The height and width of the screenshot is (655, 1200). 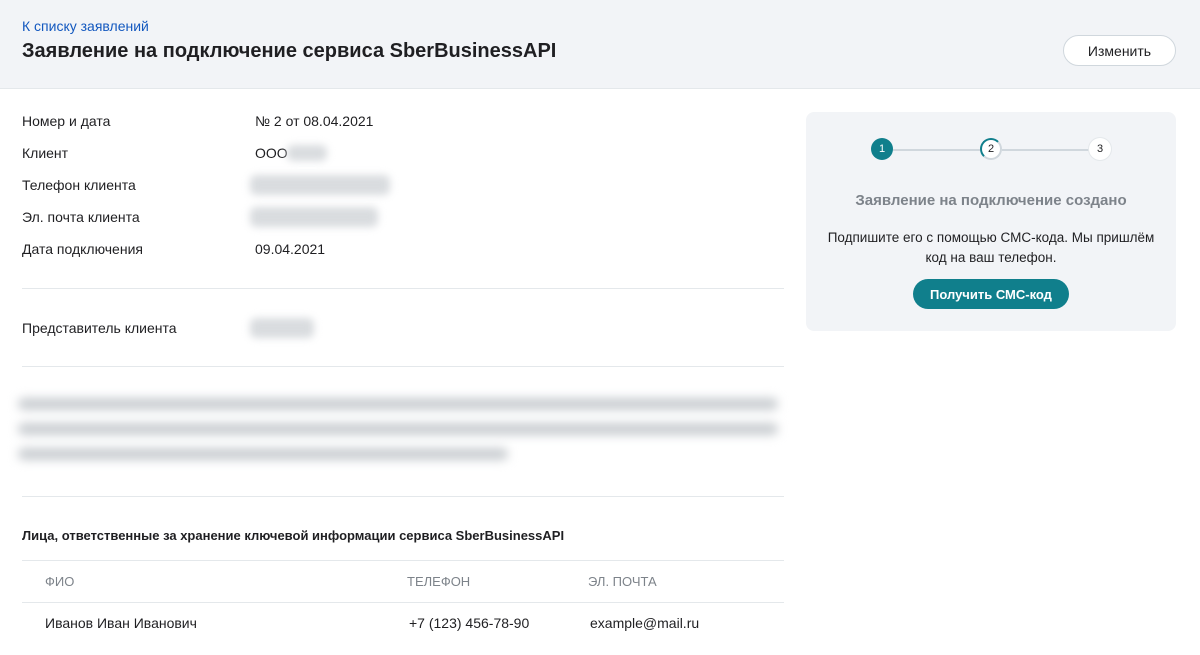 What do you see at coordinates (402, 186) in the screenshot?
I see `info-row-phone: Телефон клиента` at bounding box center [402, 186].